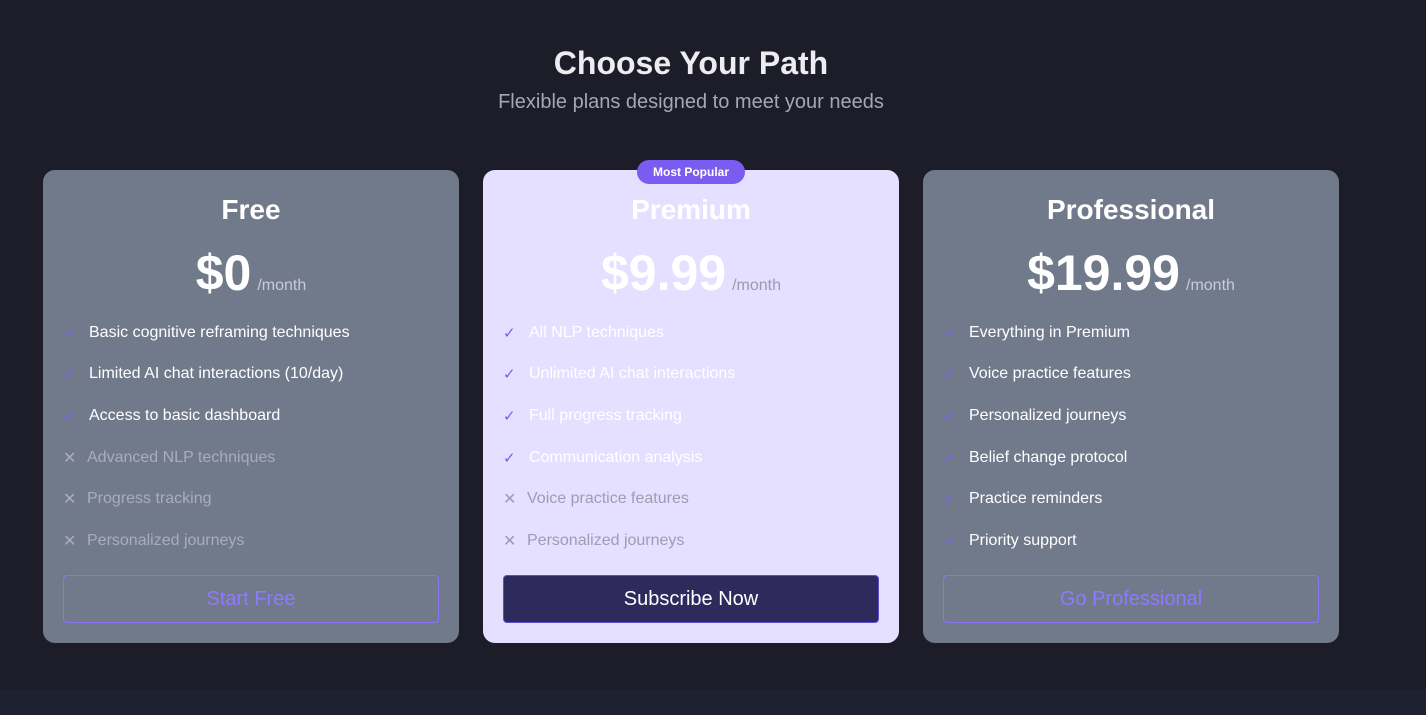  What do you see at coordinates (1048, 457) in the screenshot?
I see `feature-text: Belief change protocol` at bounding box center [1048, 457].